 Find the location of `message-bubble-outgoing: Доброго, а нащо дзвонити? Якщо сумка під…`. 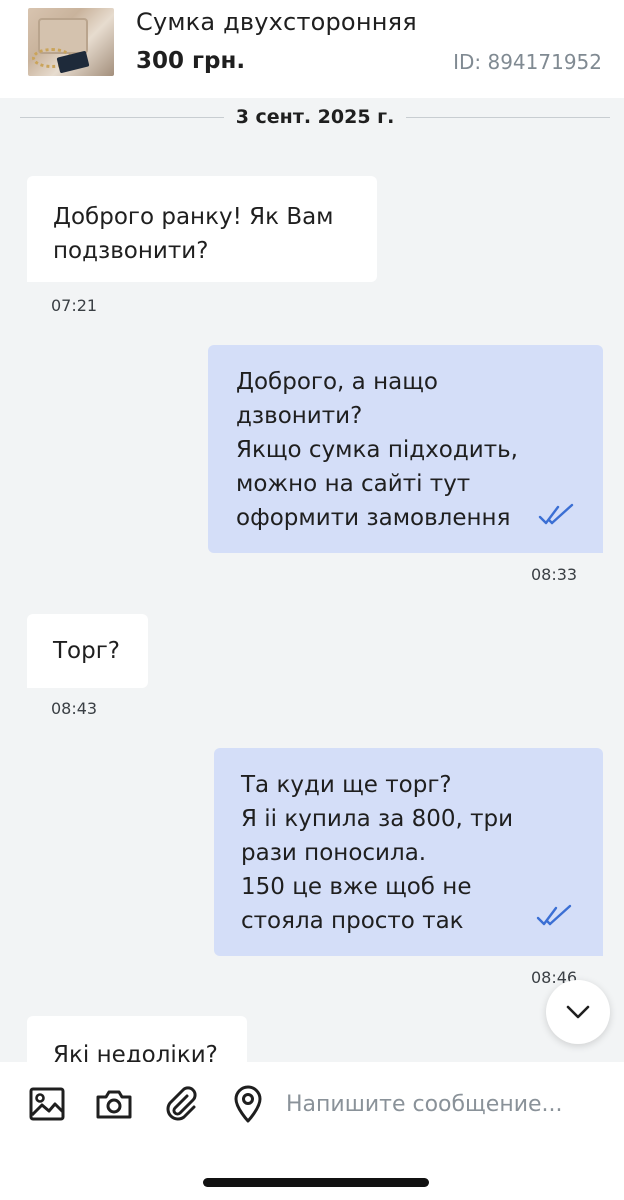

message-bubble-outgoing: Доброго, а нащо дзвонити? Якщо сумка під… is located at coordinates (405, 449).